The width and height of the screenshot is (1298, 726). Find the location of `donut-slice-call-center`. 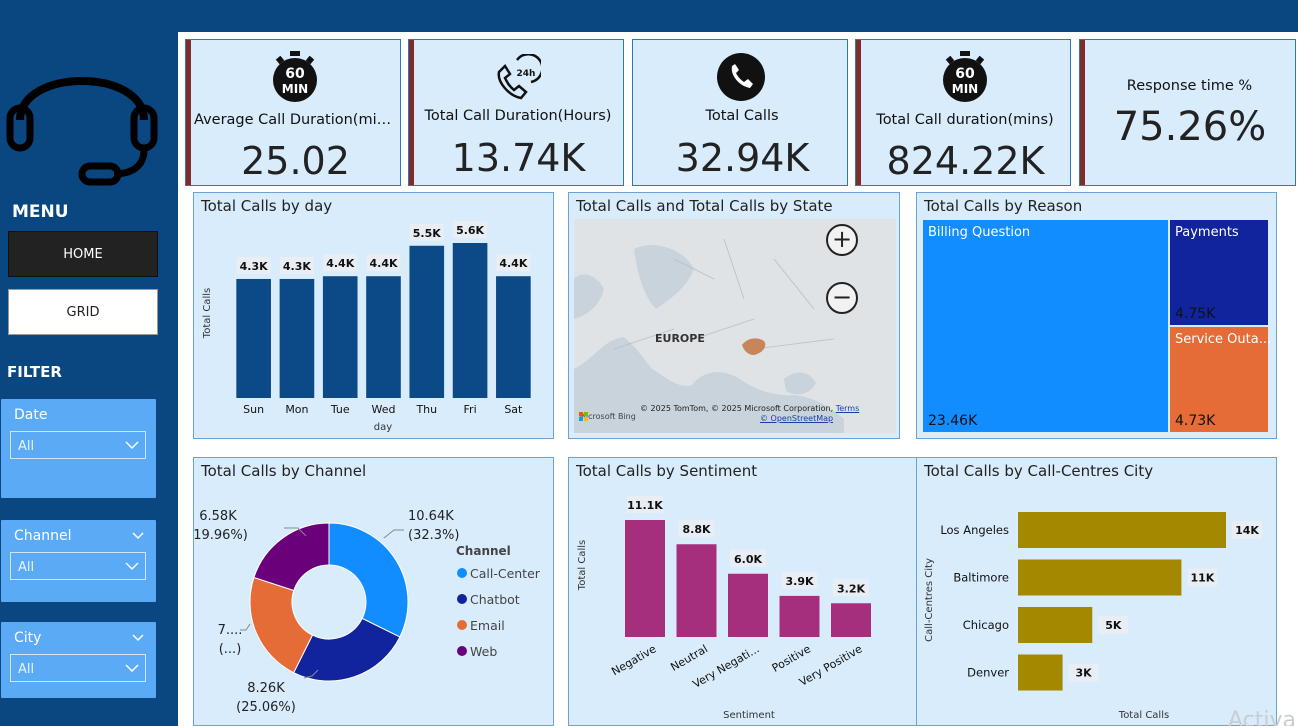

donut-slice-call-center is located at coordinates (368, 580).